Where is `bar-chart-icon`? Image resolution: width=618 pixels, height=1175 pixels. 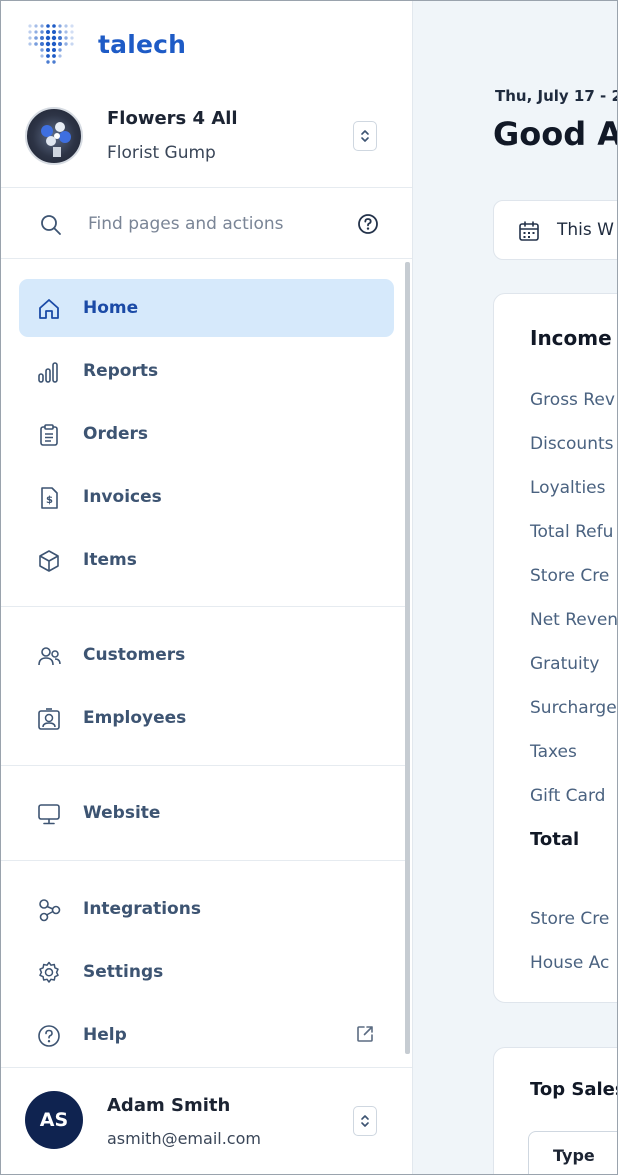 bar-chart-icon is located at coordinates (48, 372).